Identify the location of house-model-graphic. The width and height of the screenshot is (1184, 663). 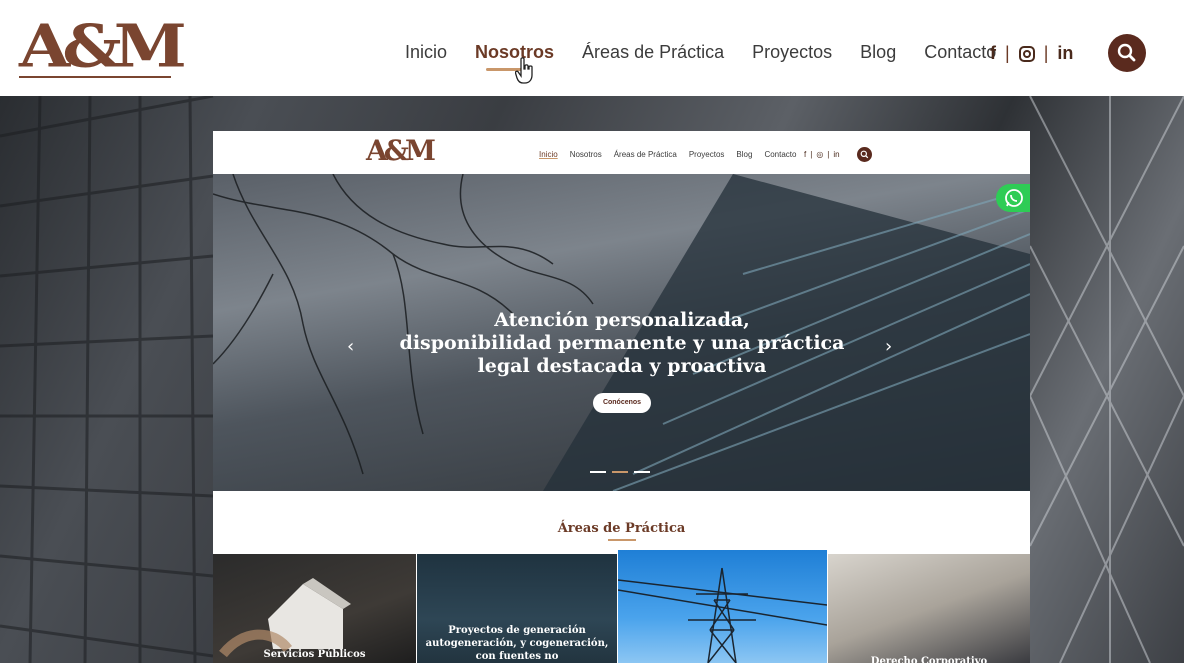
(285, 618).